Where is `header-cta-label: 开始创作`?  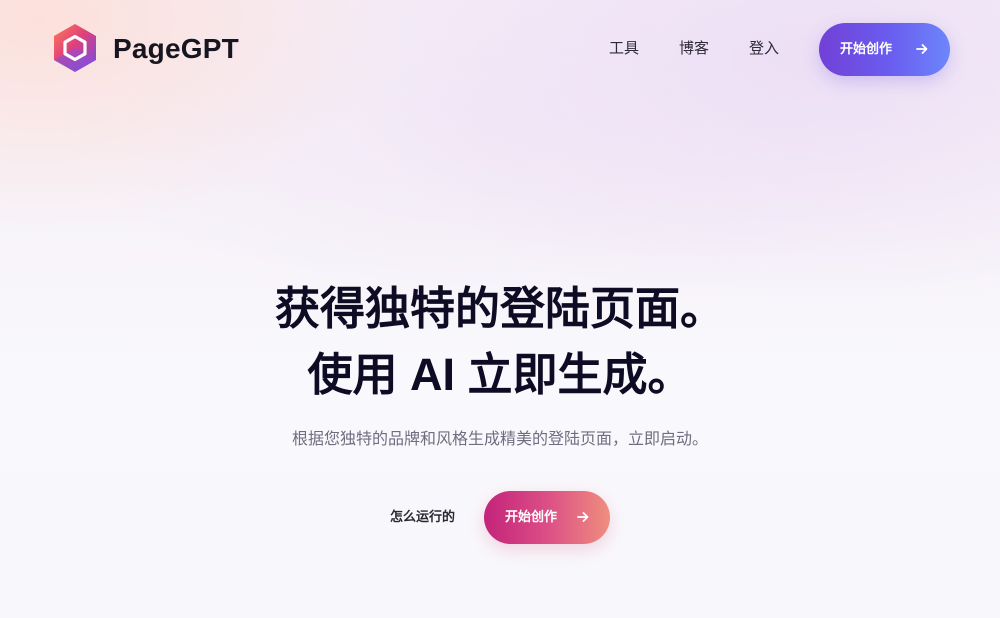
header-cta-label: 开始创作 is located at coordinates (866, 48).